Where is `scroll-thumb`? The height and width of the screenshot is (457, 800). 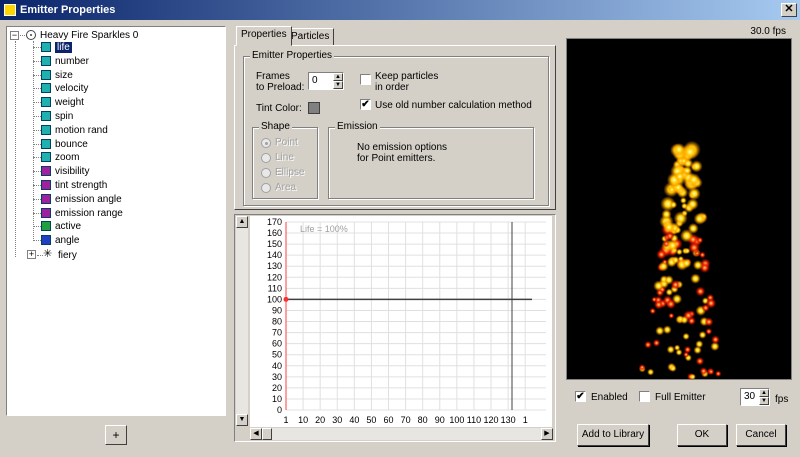 scroll-thumb is located at coordinates (267, 434).